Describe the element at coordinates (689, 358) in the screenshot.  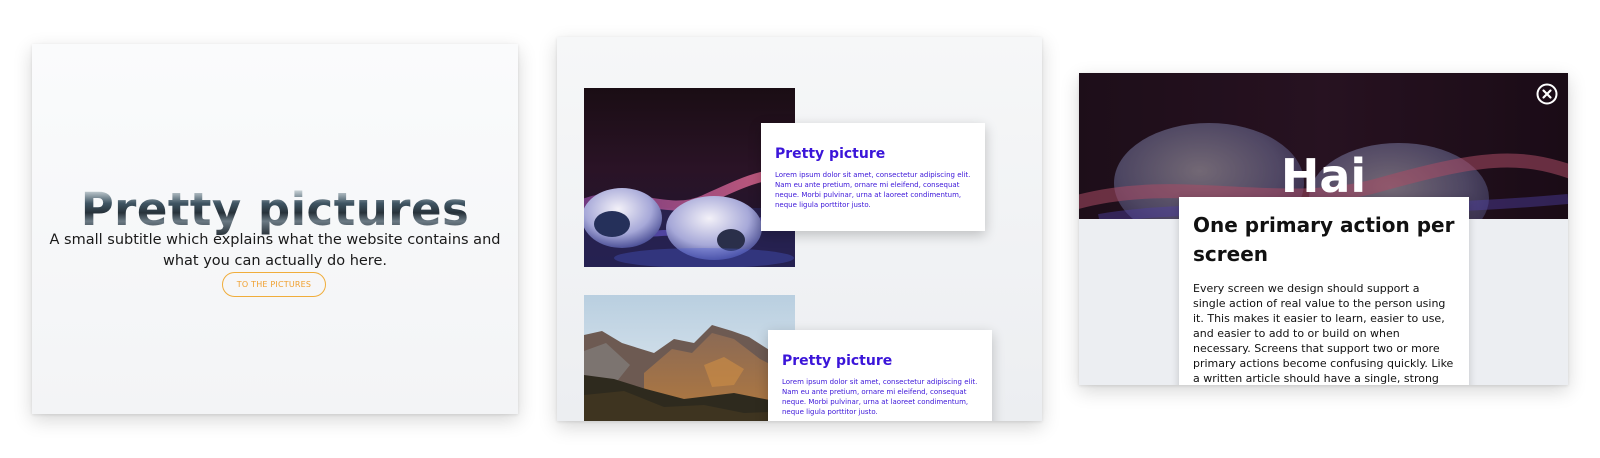
I see `mountain-photo` at that location.